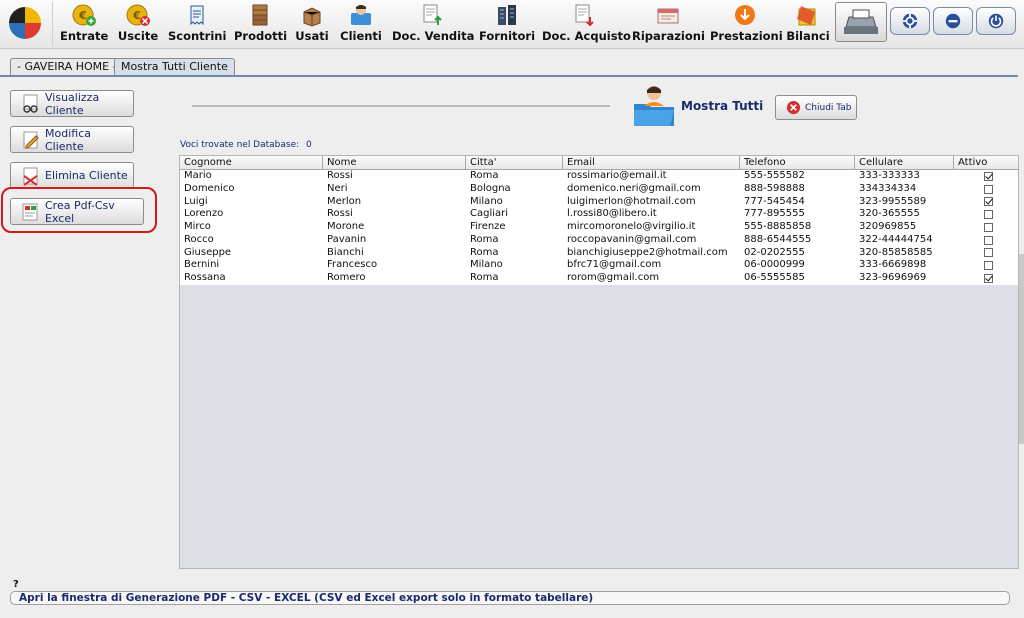 The width and height of the screenshot is (1024, 618). I want to click on power-button, so click(996, 21).